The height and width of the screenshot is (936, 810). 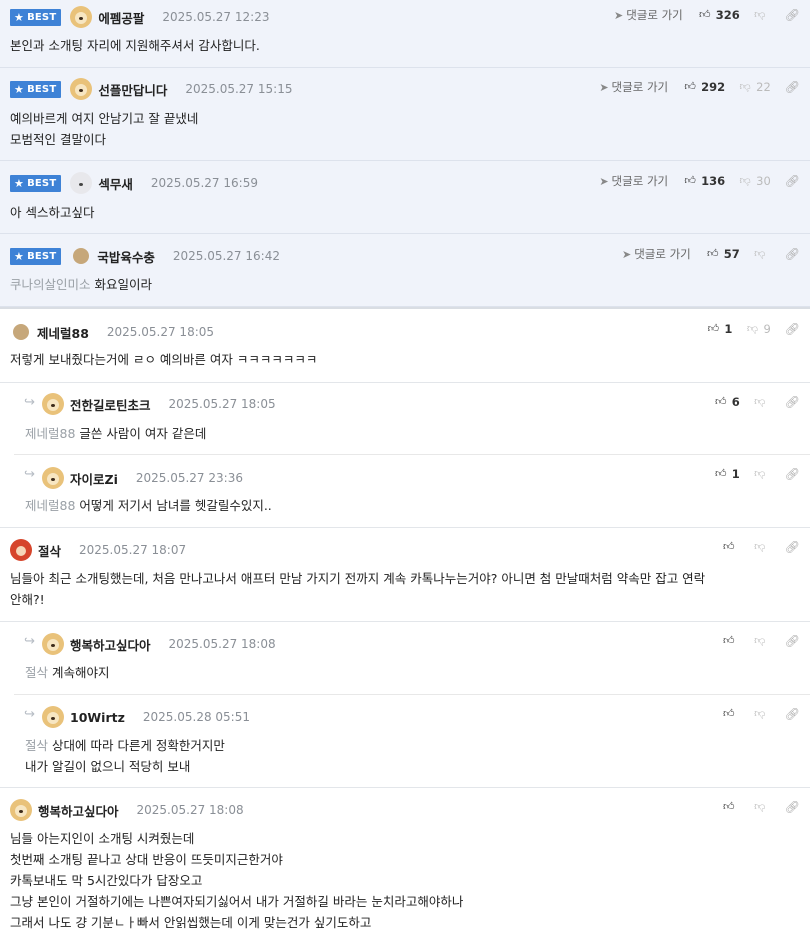 What do you see at coordinates (755, 87) in the screenshot?
I see `dislike-button: 👎︎ 22` at bounding box center [755, 87].